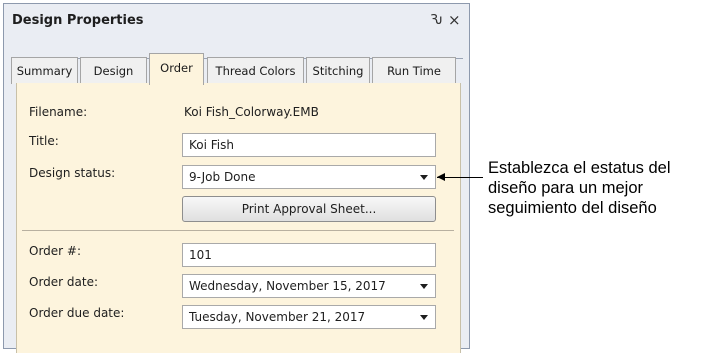 Image resolution: width=726 pixels, height=353 pixels. I want to click on tab-run-time-label: Run Time, so click(414, 71).